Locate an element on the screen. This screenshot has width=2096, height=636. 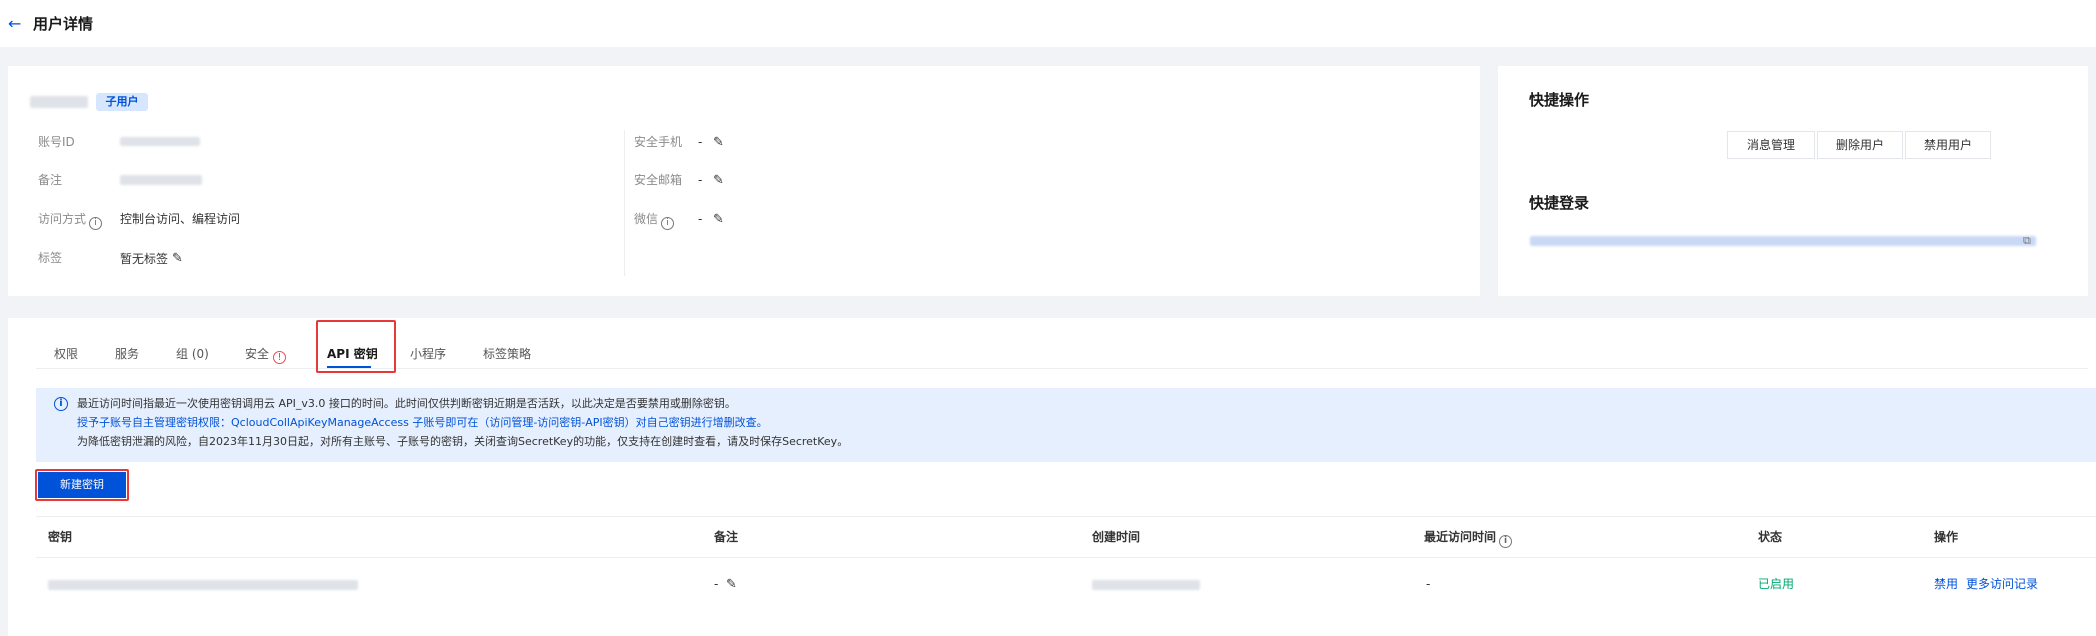
row-status-value: 已启用 is located at coordinates (1776, 584).